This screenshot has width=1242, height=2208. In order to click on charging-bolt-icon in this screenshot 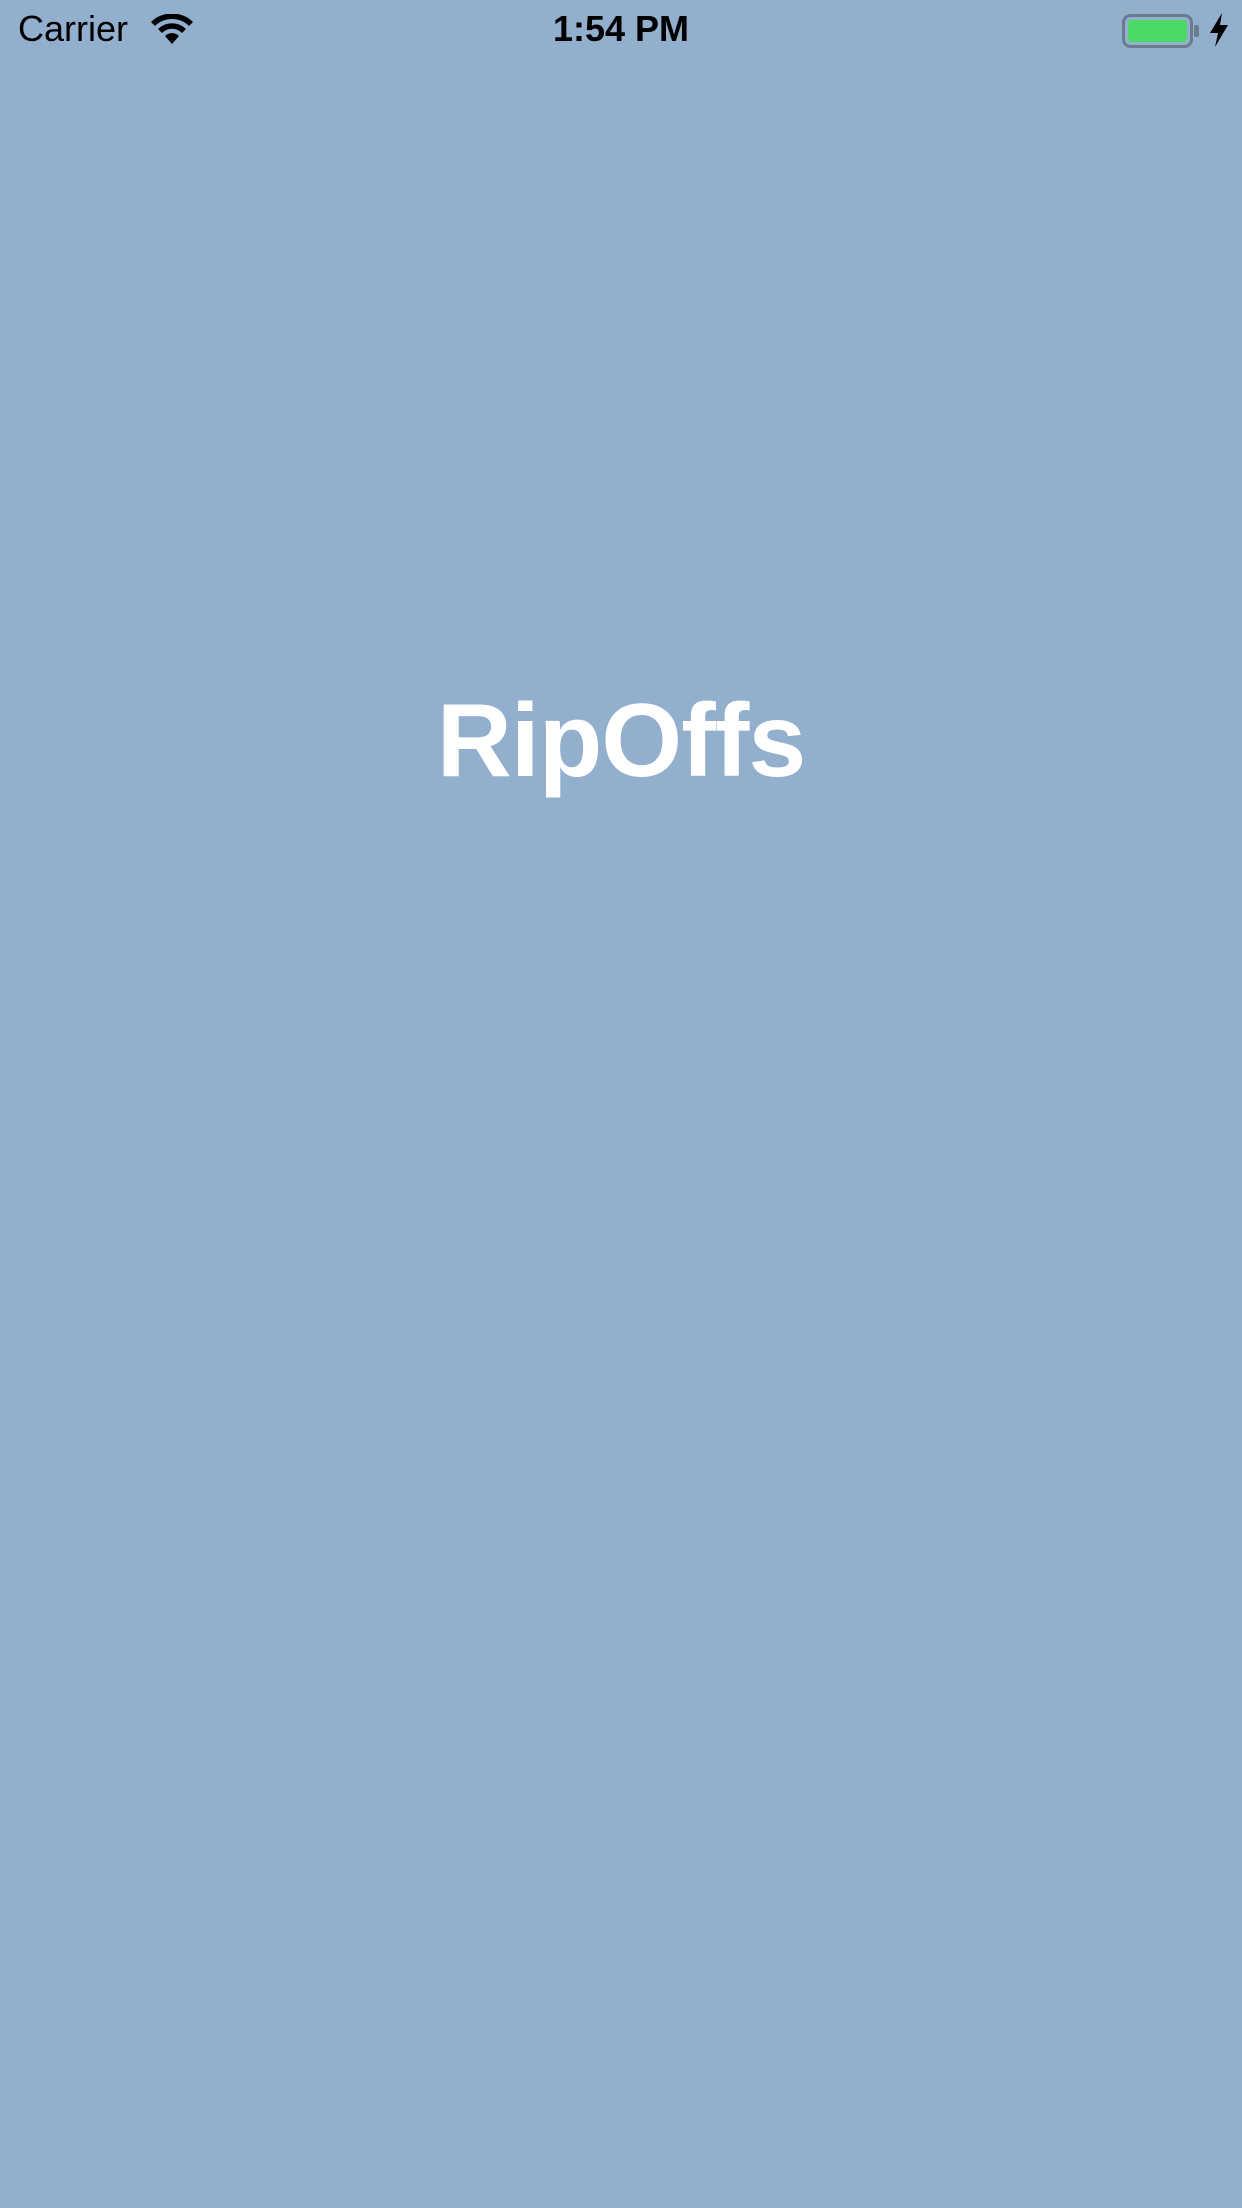, I will do `click(1219, 30)`.